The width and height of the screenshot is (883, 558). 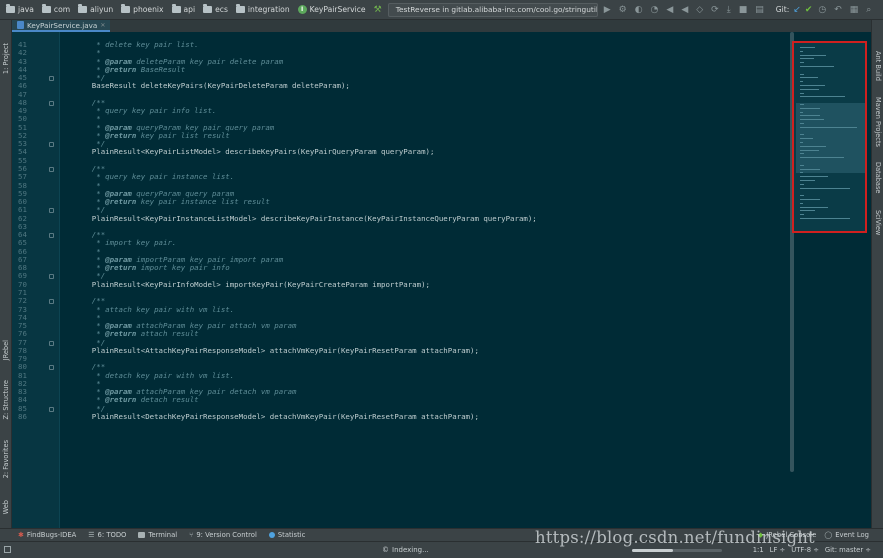 I want to click on breadcrumb-com: com, so click(x=56, y=9).